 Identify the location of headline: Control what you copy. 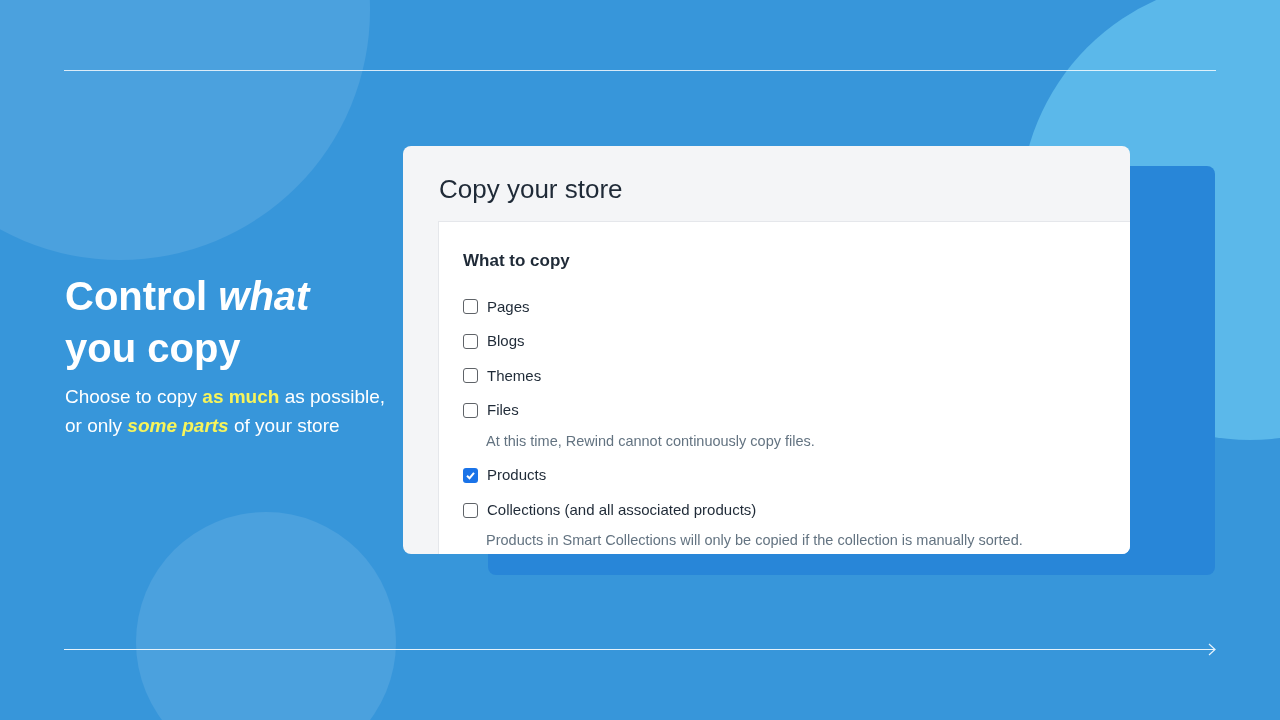
(188, 322).